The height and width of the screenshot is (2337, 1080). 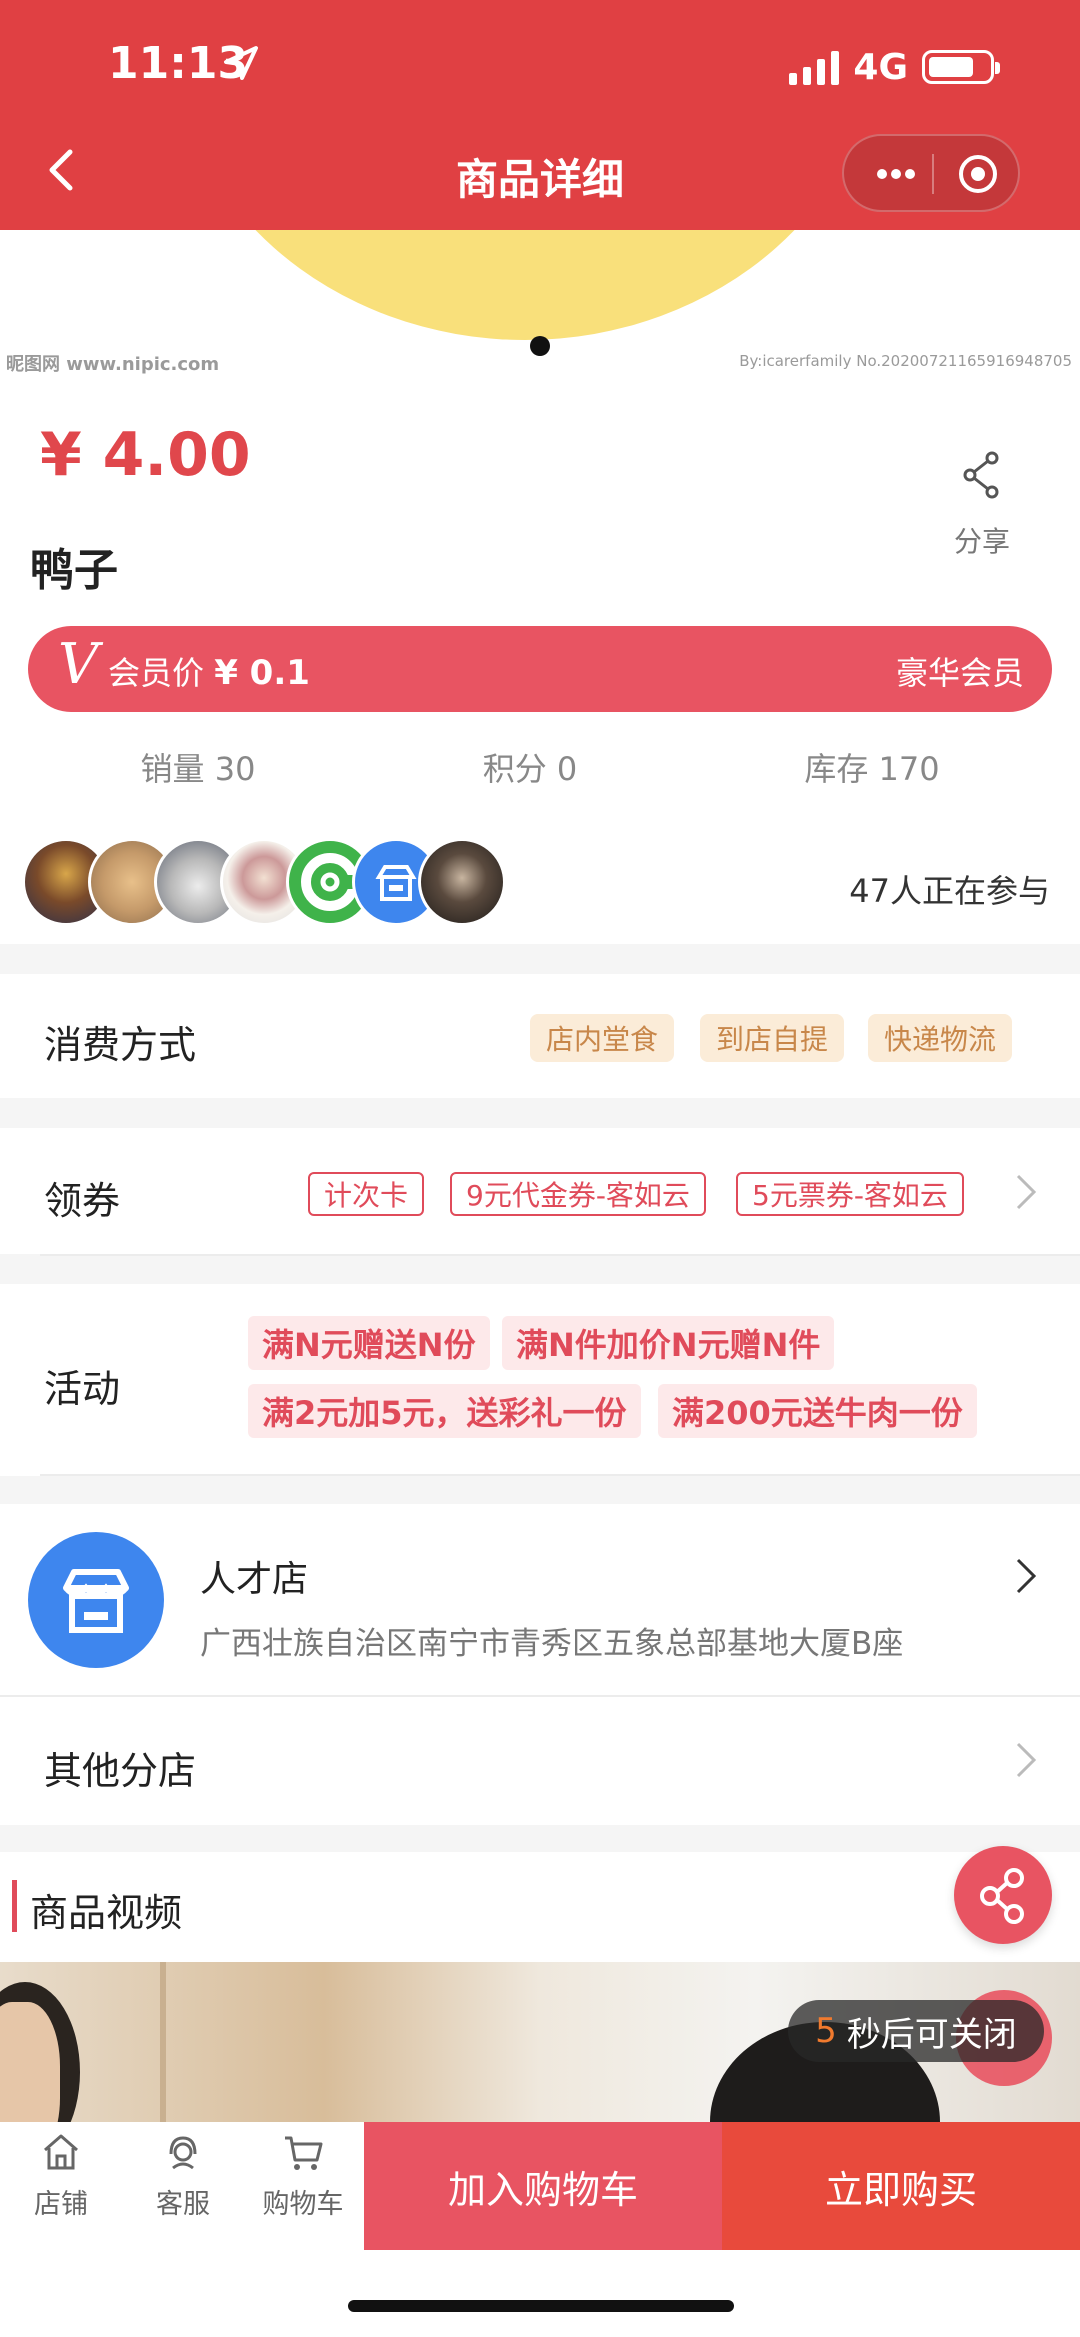 I want to click on close-target-icon, so click(x=978, y=176).